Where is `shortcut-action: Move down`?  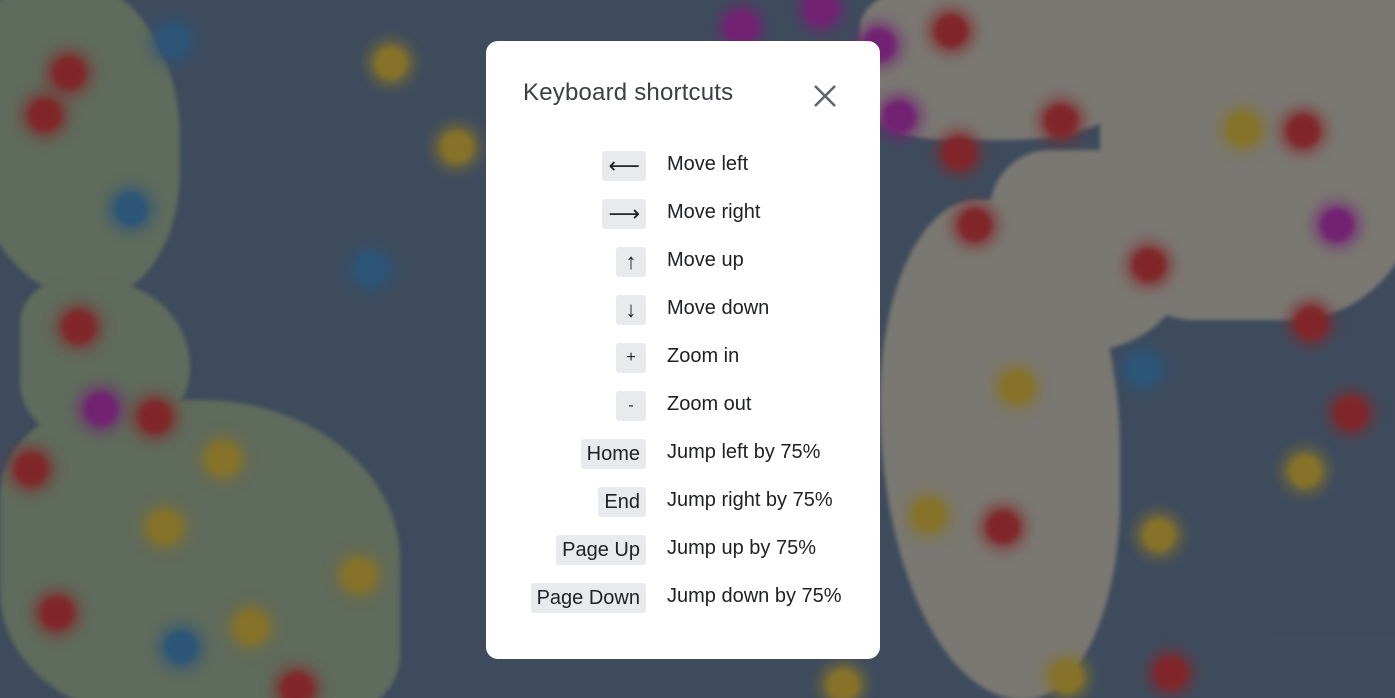 shortcut-action: Move down is located at coordinates (718, 308).